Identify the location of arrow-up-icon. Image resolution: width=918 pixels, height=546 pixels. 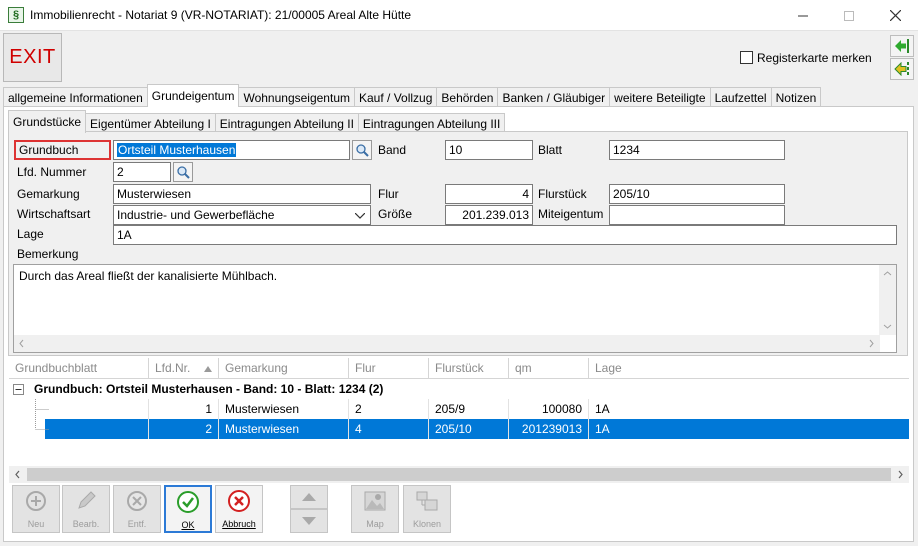
(309, 497).